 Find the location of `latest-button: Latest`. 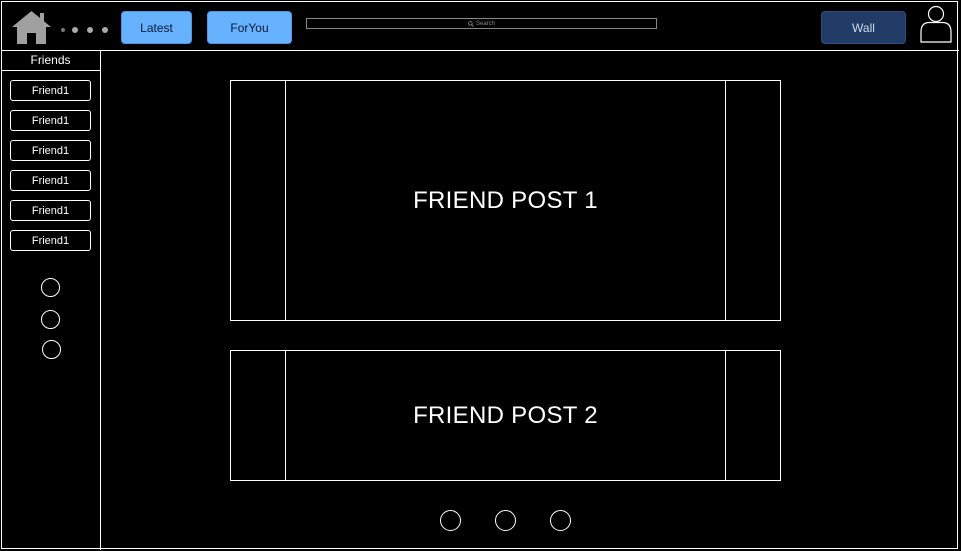

latest-button: Latest is located at coordinates (156, 27).